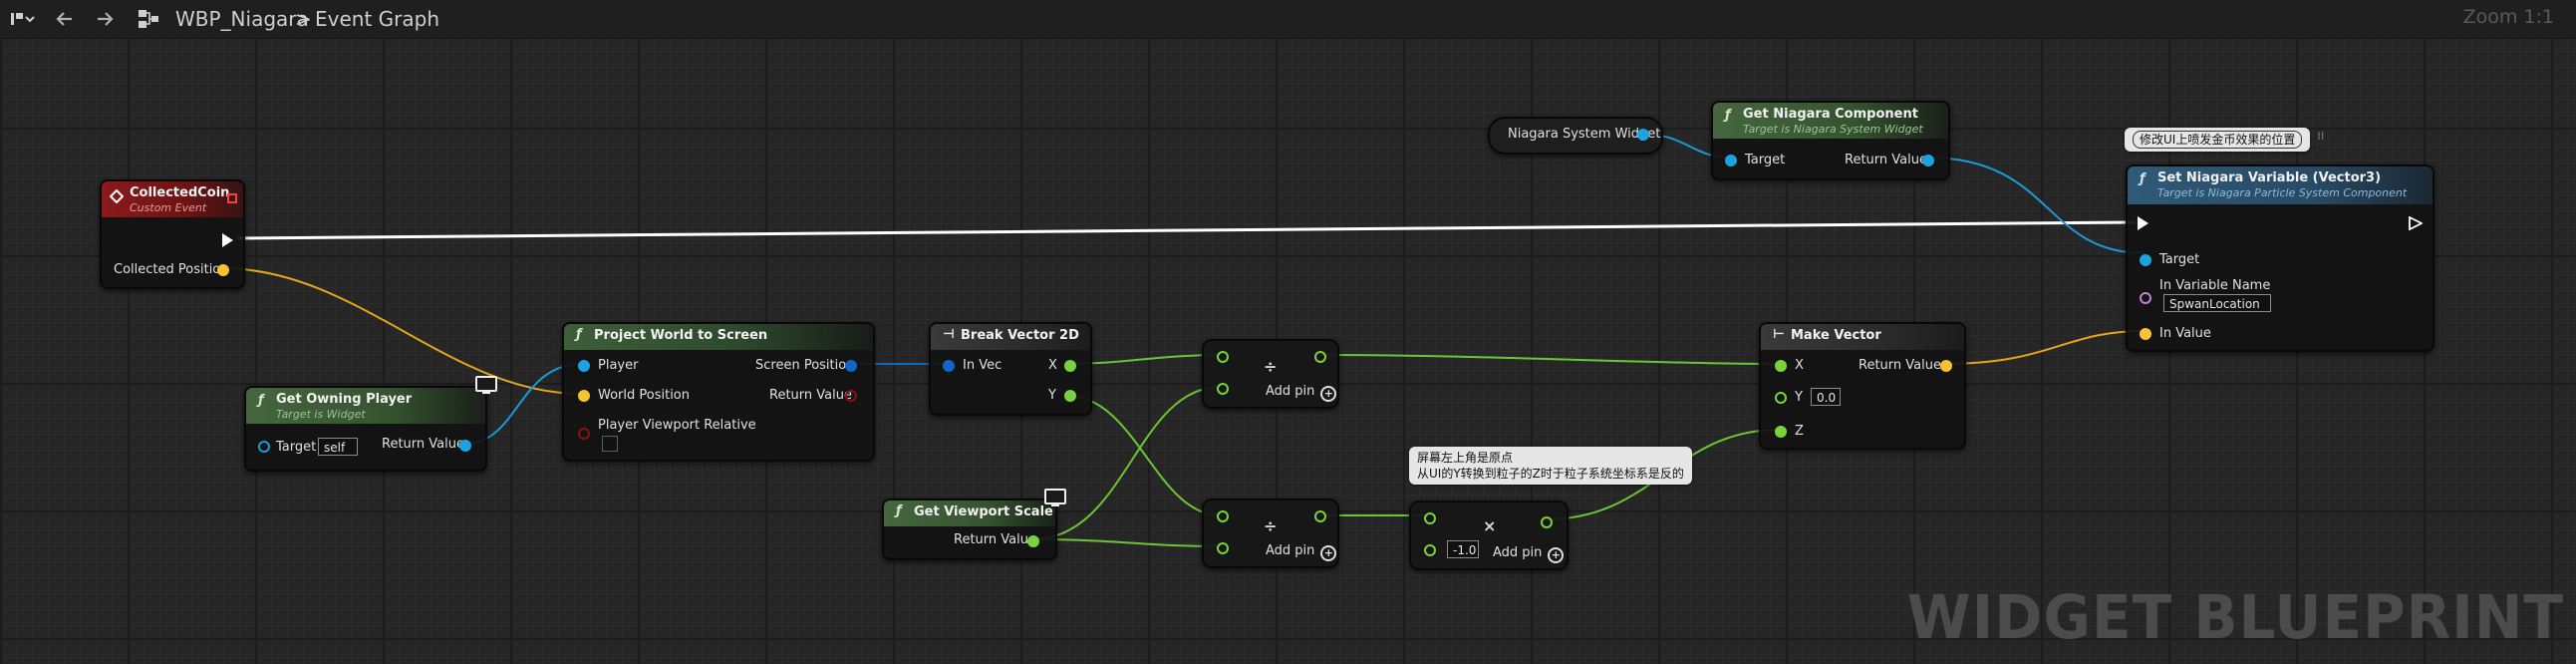 This screenshot has height=664, width=2576. What do you see at coordinates (851, 396) in the screenshot?
I see `bool-out-pin` at bounding box center [851, 396].